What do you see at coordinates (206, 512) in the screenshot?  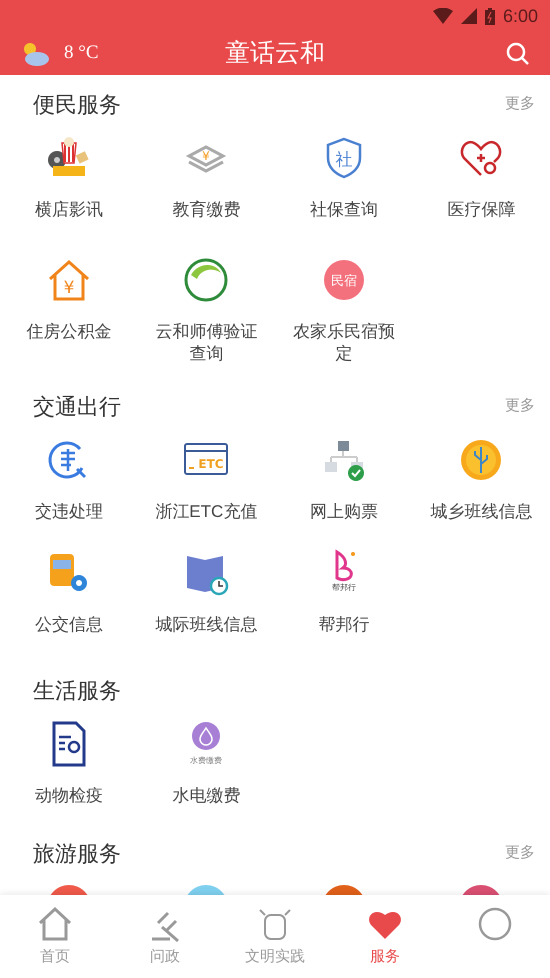 I see `service-label: 浙江ETC充值` at bounding box center [206, 512].